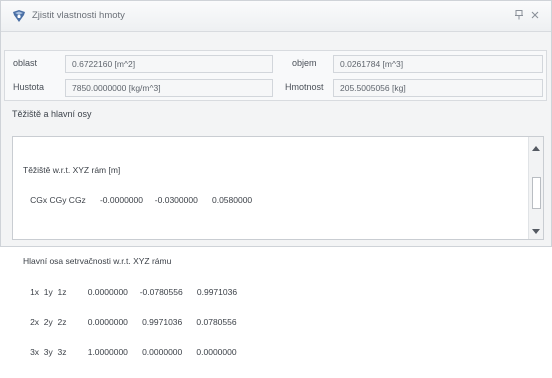  I want to click on volume-field: 0.0261784 [m^3], so click(438, 64).